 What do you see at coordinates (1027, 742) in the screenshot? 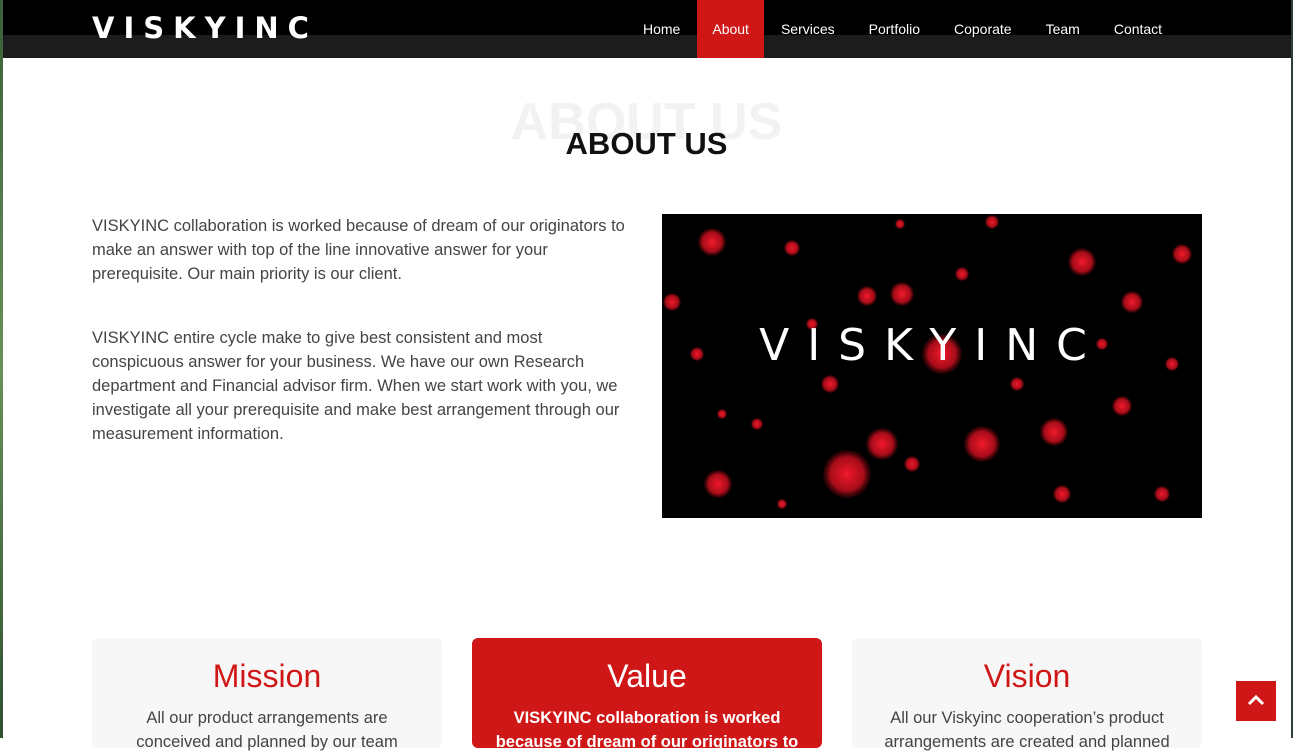
I see `vision-text-2: arrangements are created and planned` at bounding box center [1027, 742].